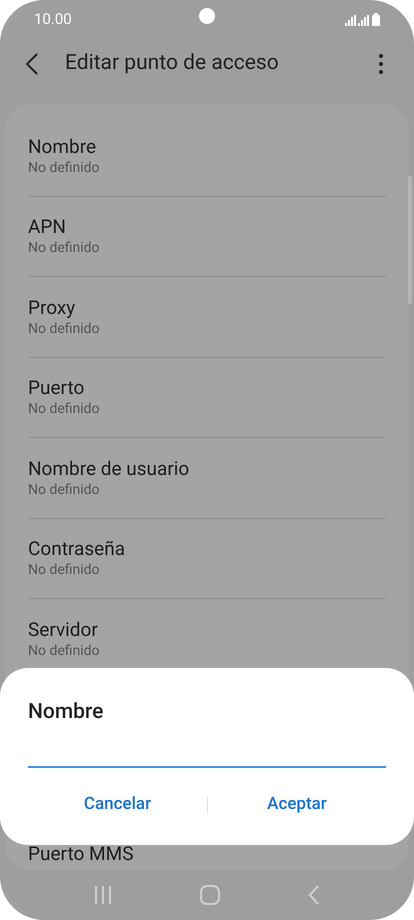 The width and height of the screenshot is (414, 920). Describe the element at coordinates (207, 317) in the screenshot. I see `setting-item: Proxy No definido` at that location.